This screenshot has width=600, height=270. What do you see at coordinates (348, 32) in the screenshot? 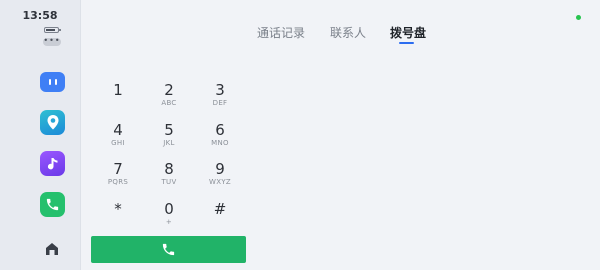
I see `tab-contacts: 联系人` at bounding box center [348, 32].